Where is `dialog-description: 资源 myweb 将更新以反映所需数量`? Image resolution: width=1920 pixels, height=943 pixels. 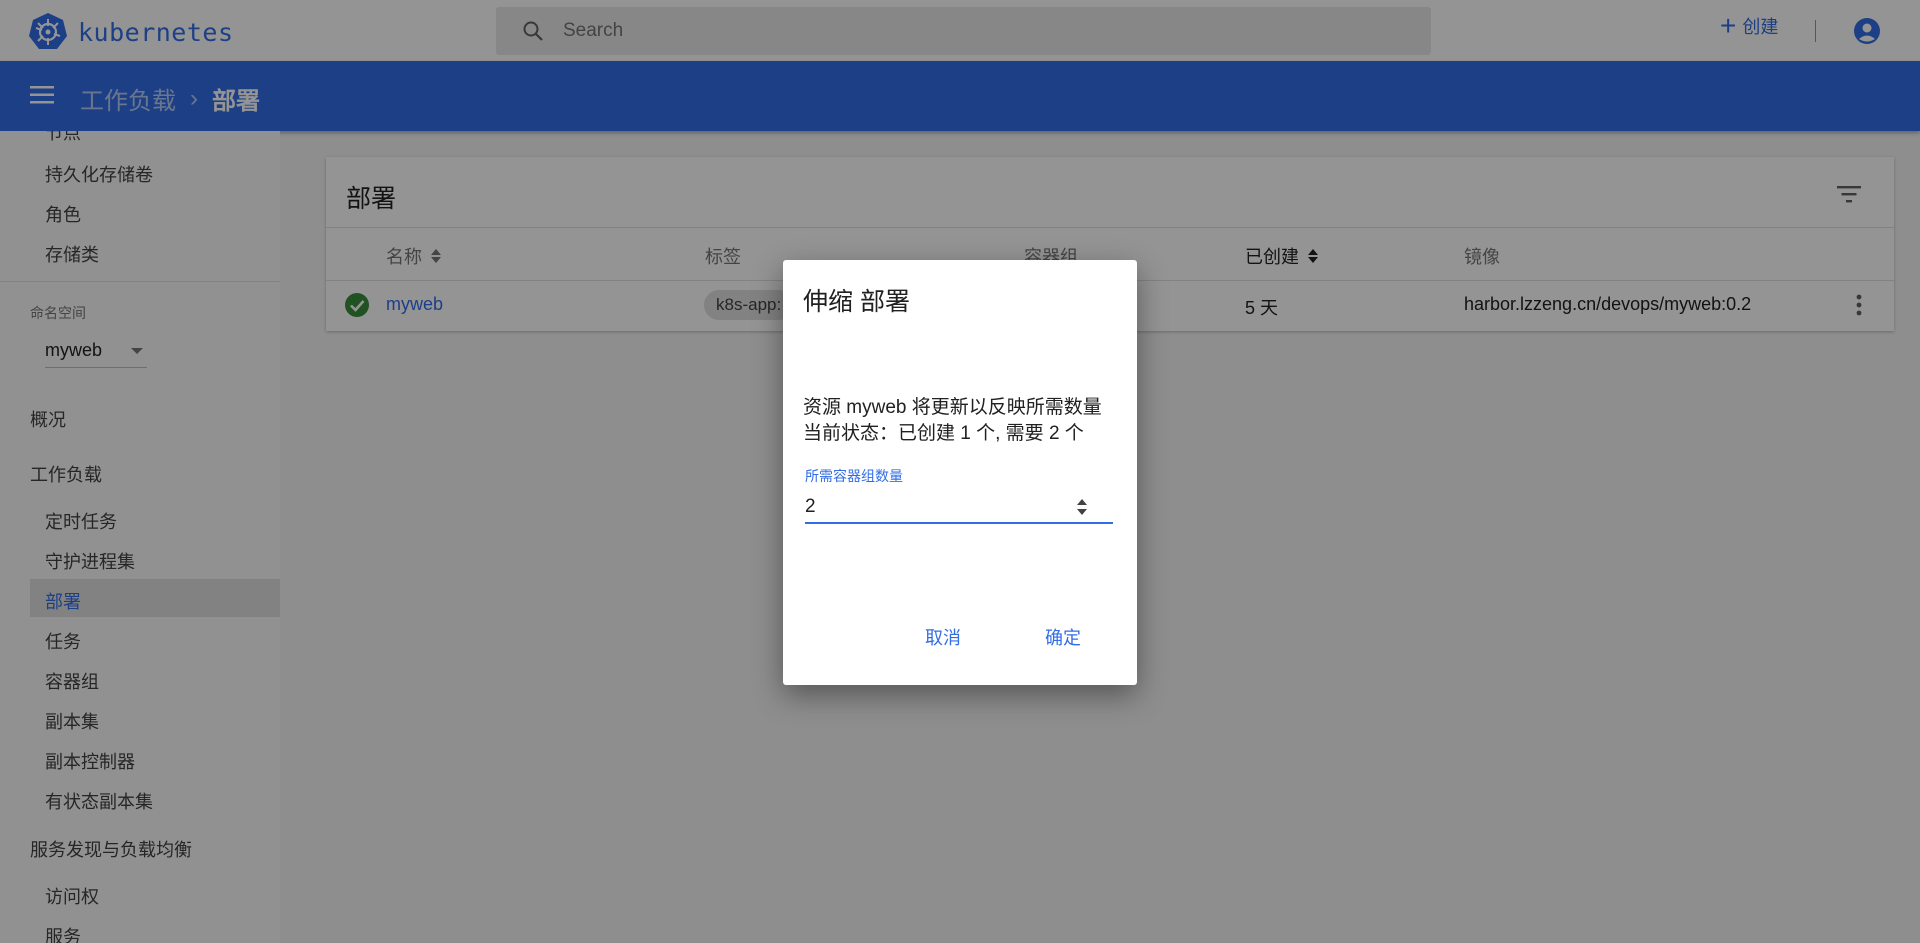
dialog-description: 资源 myweb 将更新以反映所需数量 is located at coordinates (952, 407).